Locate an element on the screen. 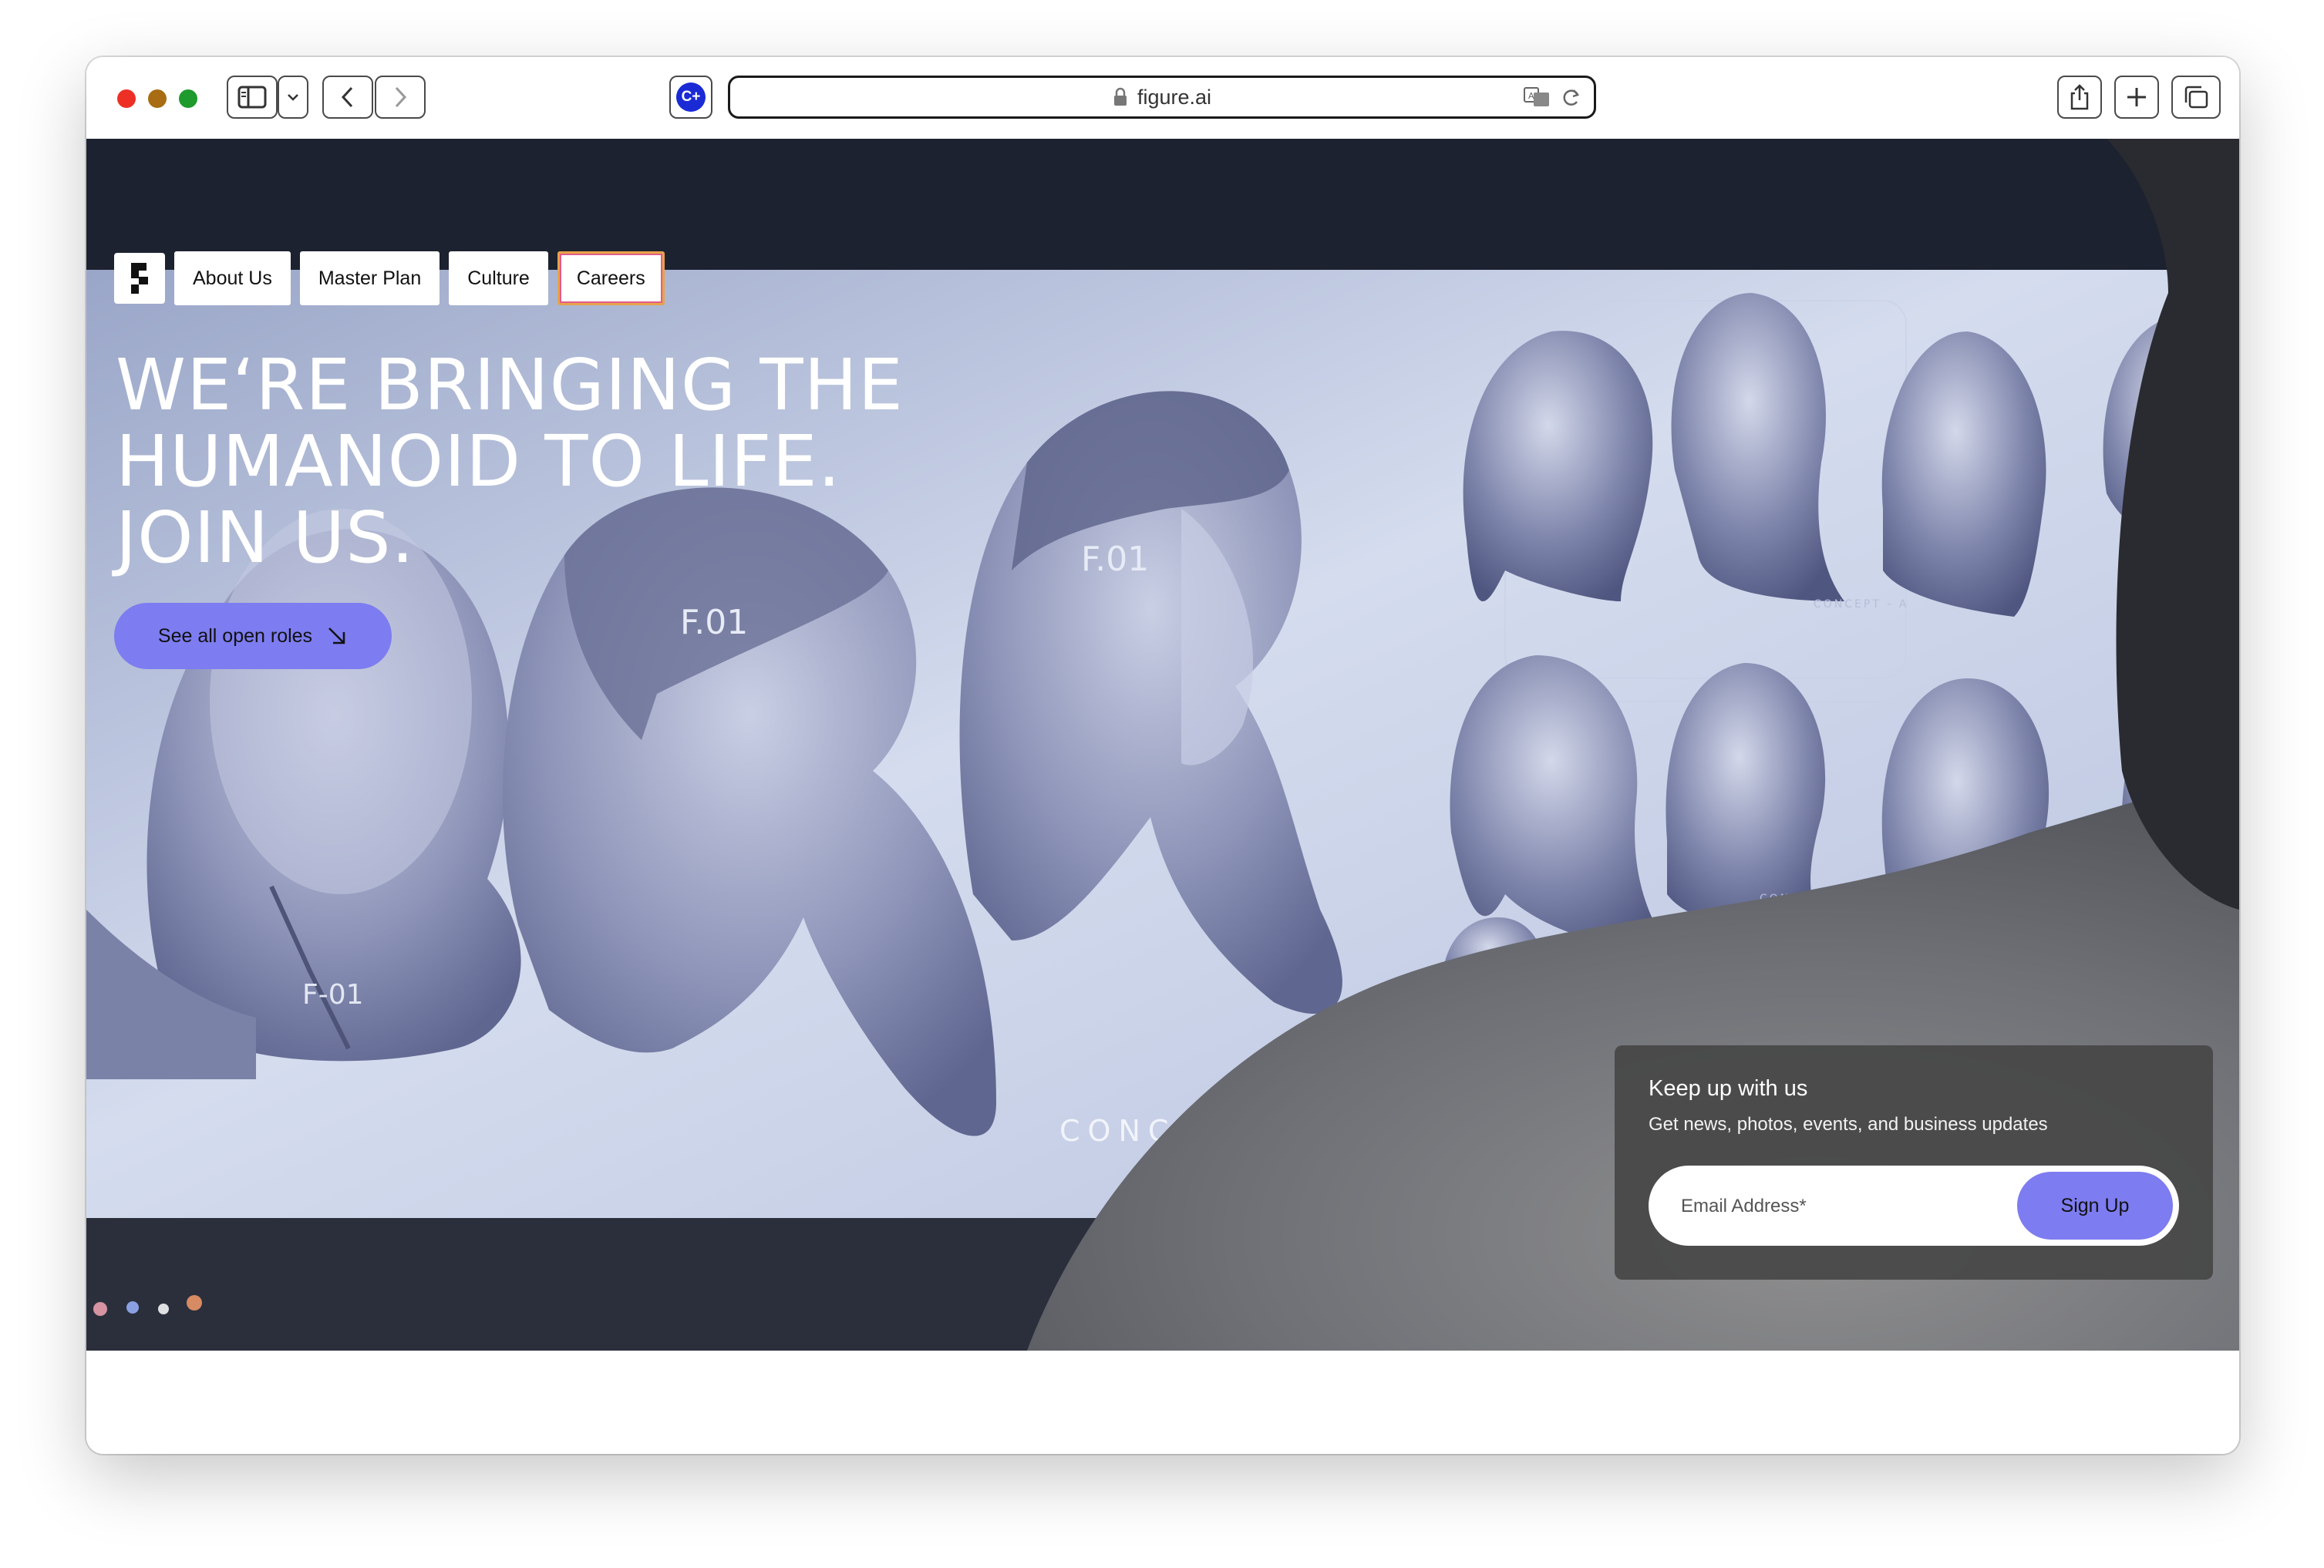 The image size is (2324, 1568). extension-label: C+ is located at coordinates (691, 97).